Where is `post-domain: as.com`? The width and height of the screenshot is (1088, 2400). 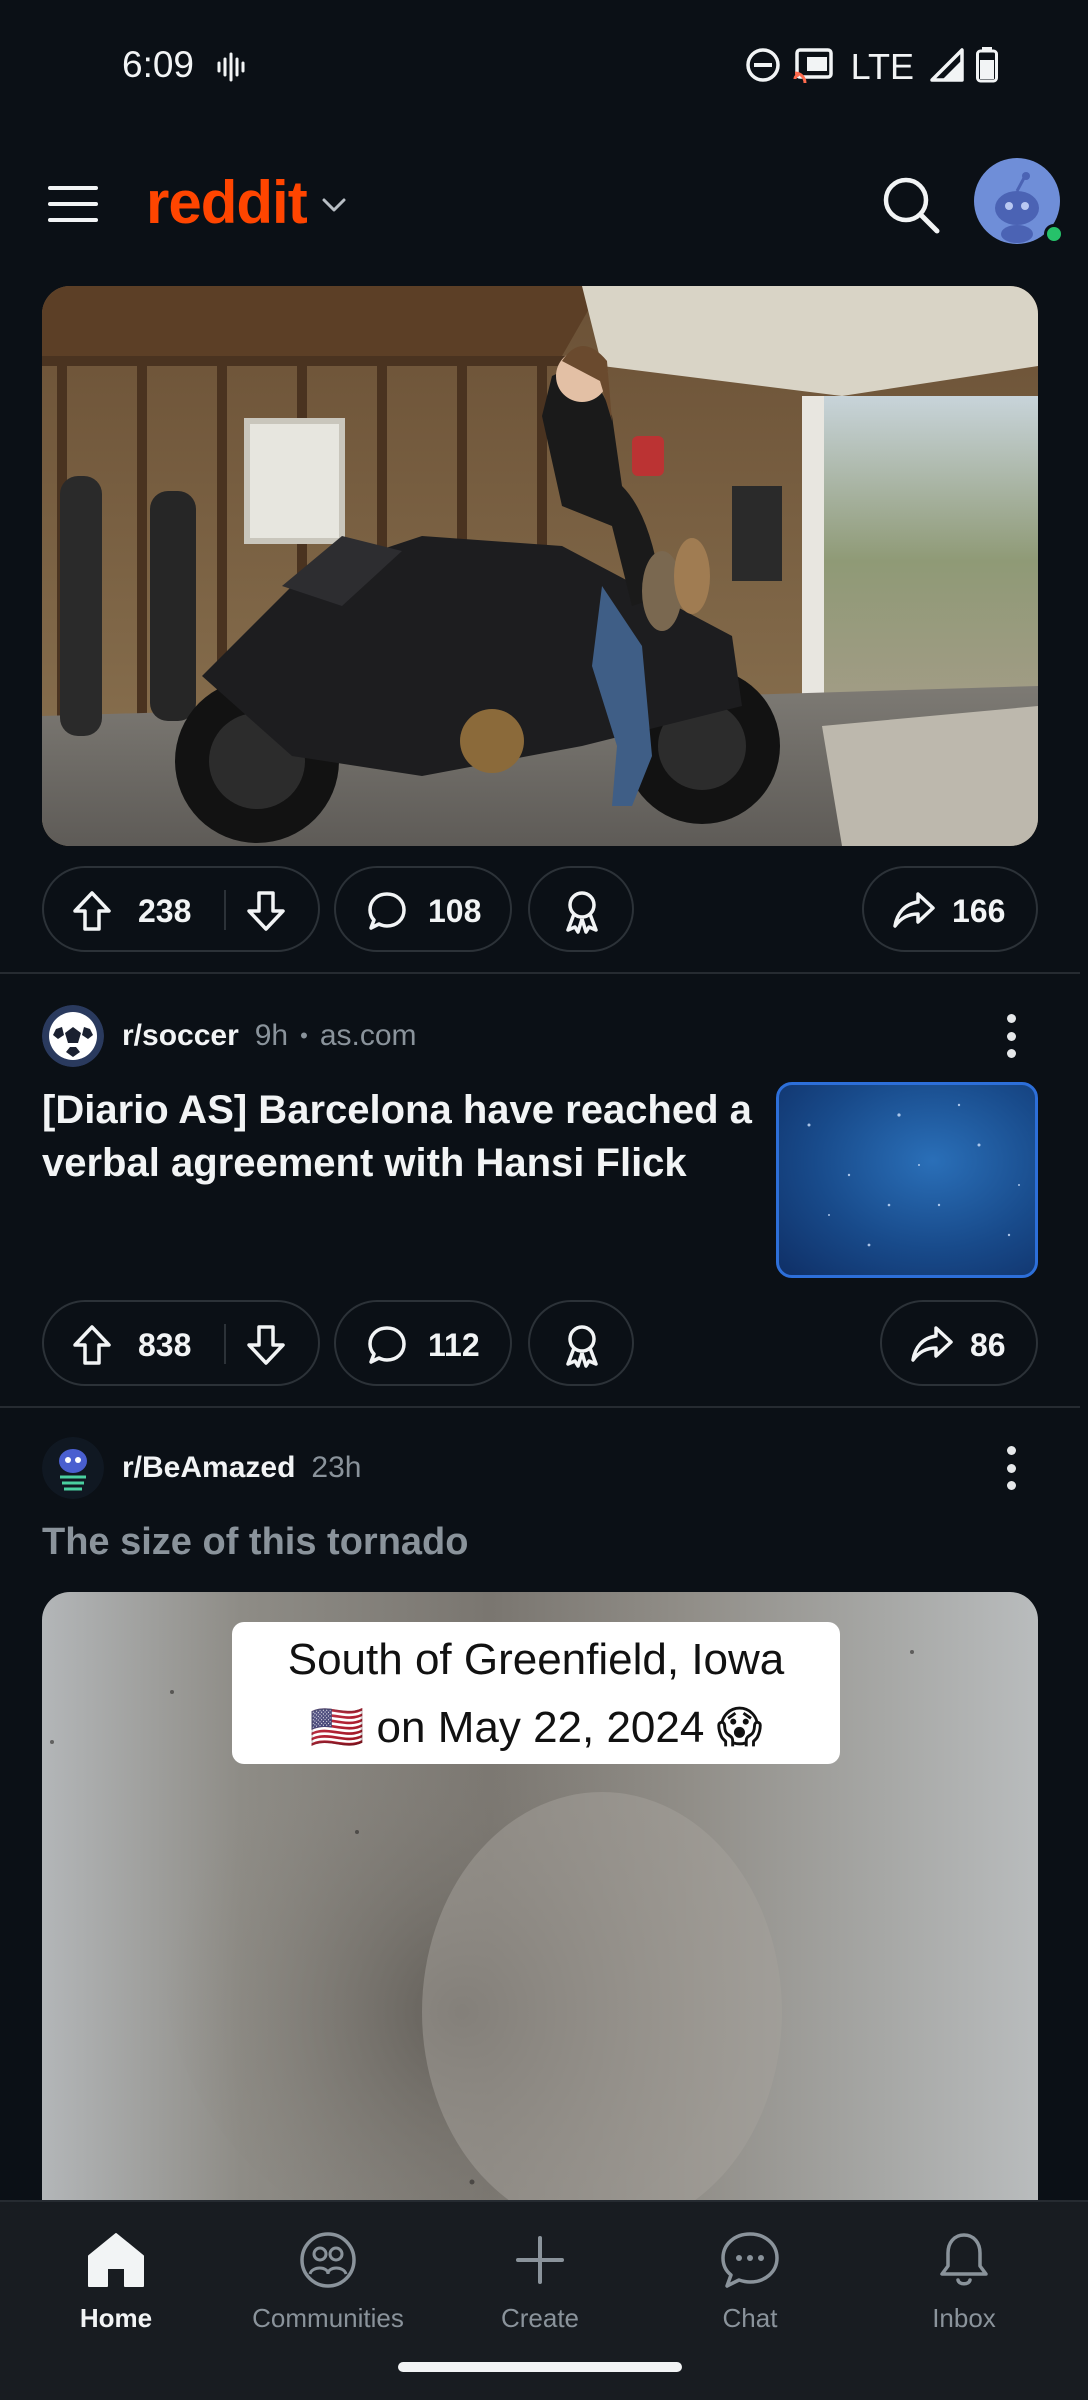 post-domain: as.com is located at coordinates (368, 1036).